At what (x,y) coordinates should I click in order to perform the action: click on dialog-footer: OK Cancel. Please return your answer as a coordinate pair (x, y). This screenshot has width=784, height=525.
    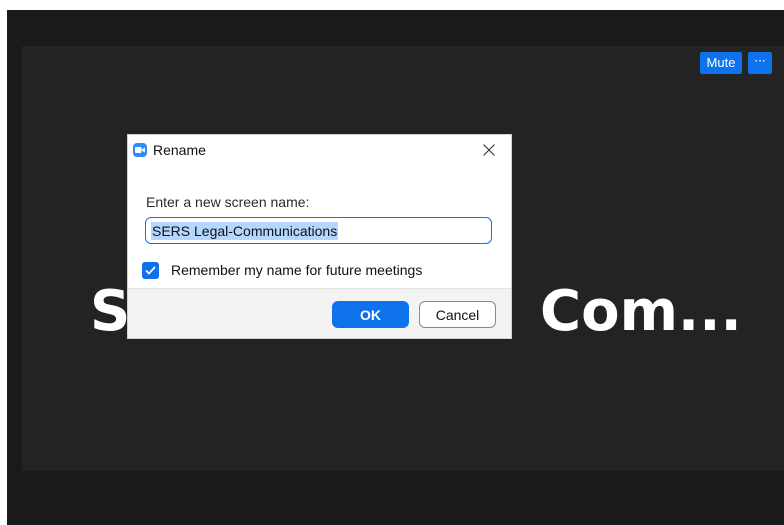
    Looking at the image, I should click on (319, 313).